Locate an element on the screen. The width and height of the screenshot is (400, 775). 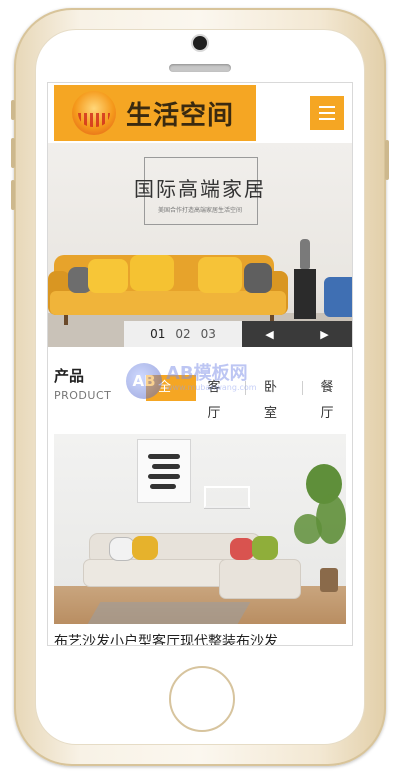
banner-subtitle: 美国合作打造高端家居生活空间 is located at coordinates (199, 210).